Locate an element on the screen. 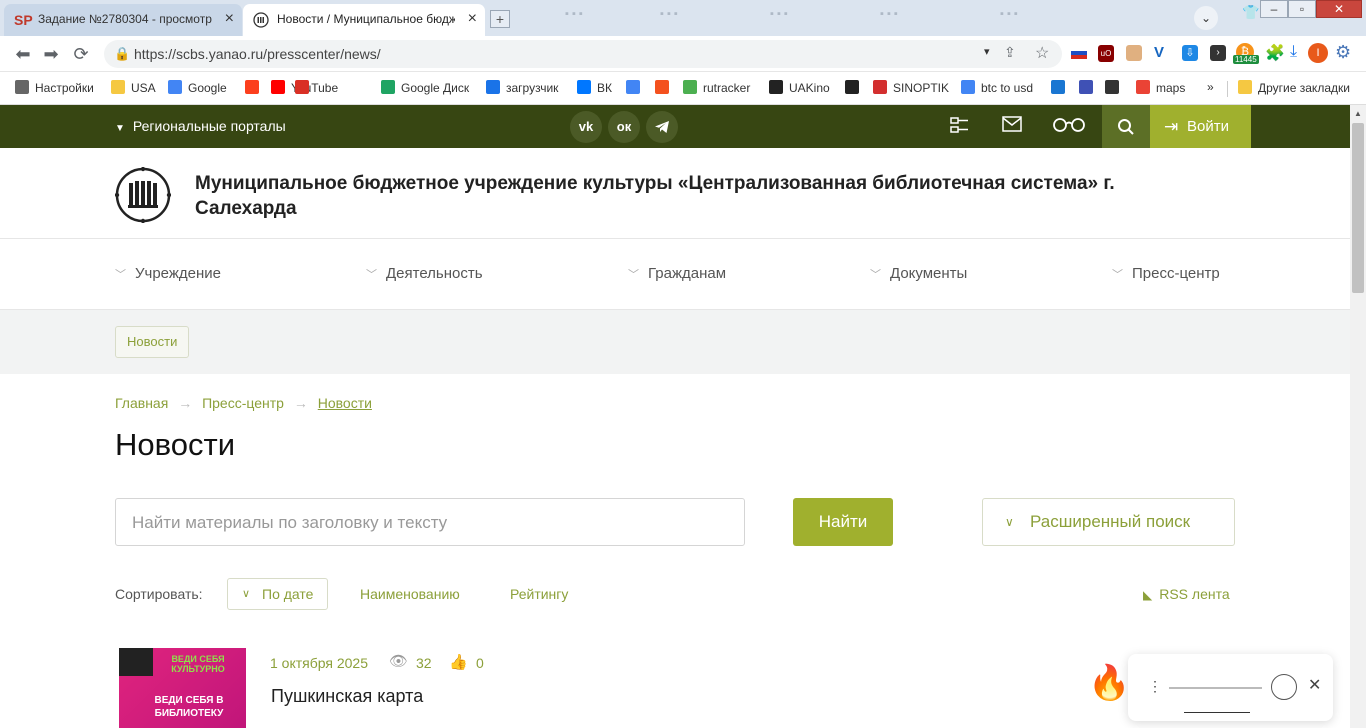 This screenshot has height=728, width=1366. search-button: Найти is located at coordinates (843, 522).